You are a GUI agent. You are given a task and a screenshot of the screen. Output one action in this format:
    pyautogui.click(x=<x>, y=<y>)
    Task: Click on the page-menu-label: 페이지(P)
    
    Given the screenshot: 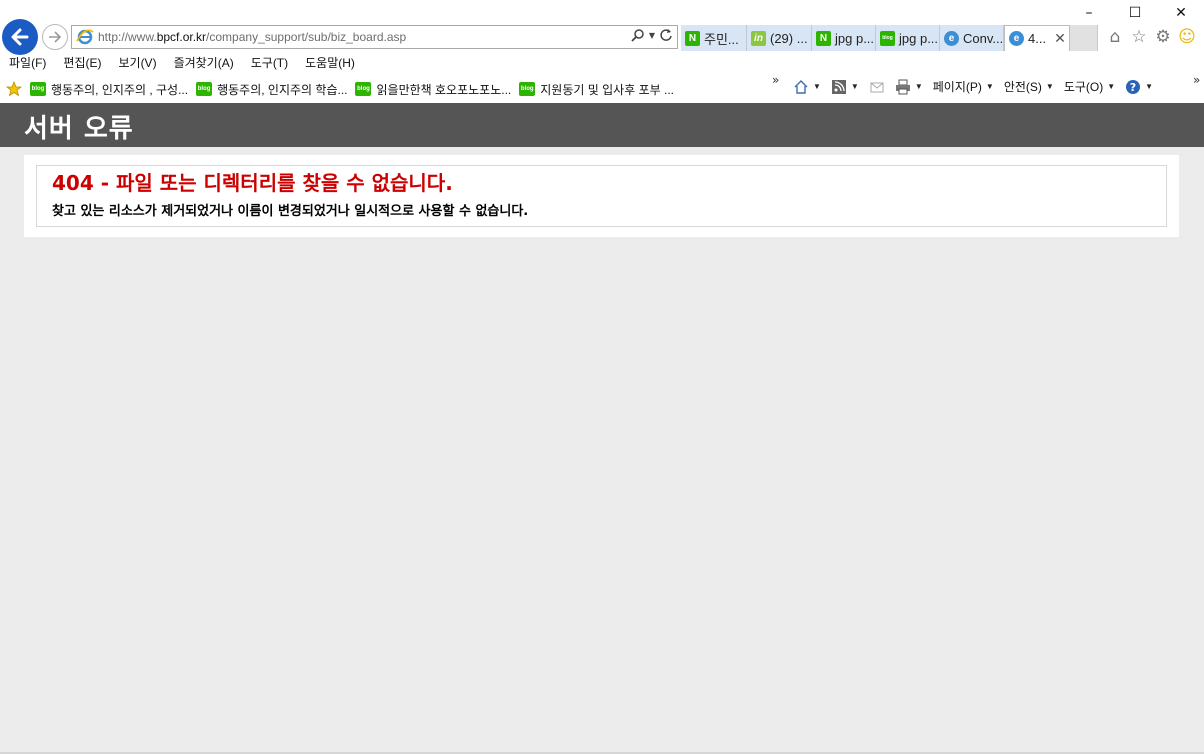 What is the action you would take?
    pyautogui.click(x=957, y=87)
    